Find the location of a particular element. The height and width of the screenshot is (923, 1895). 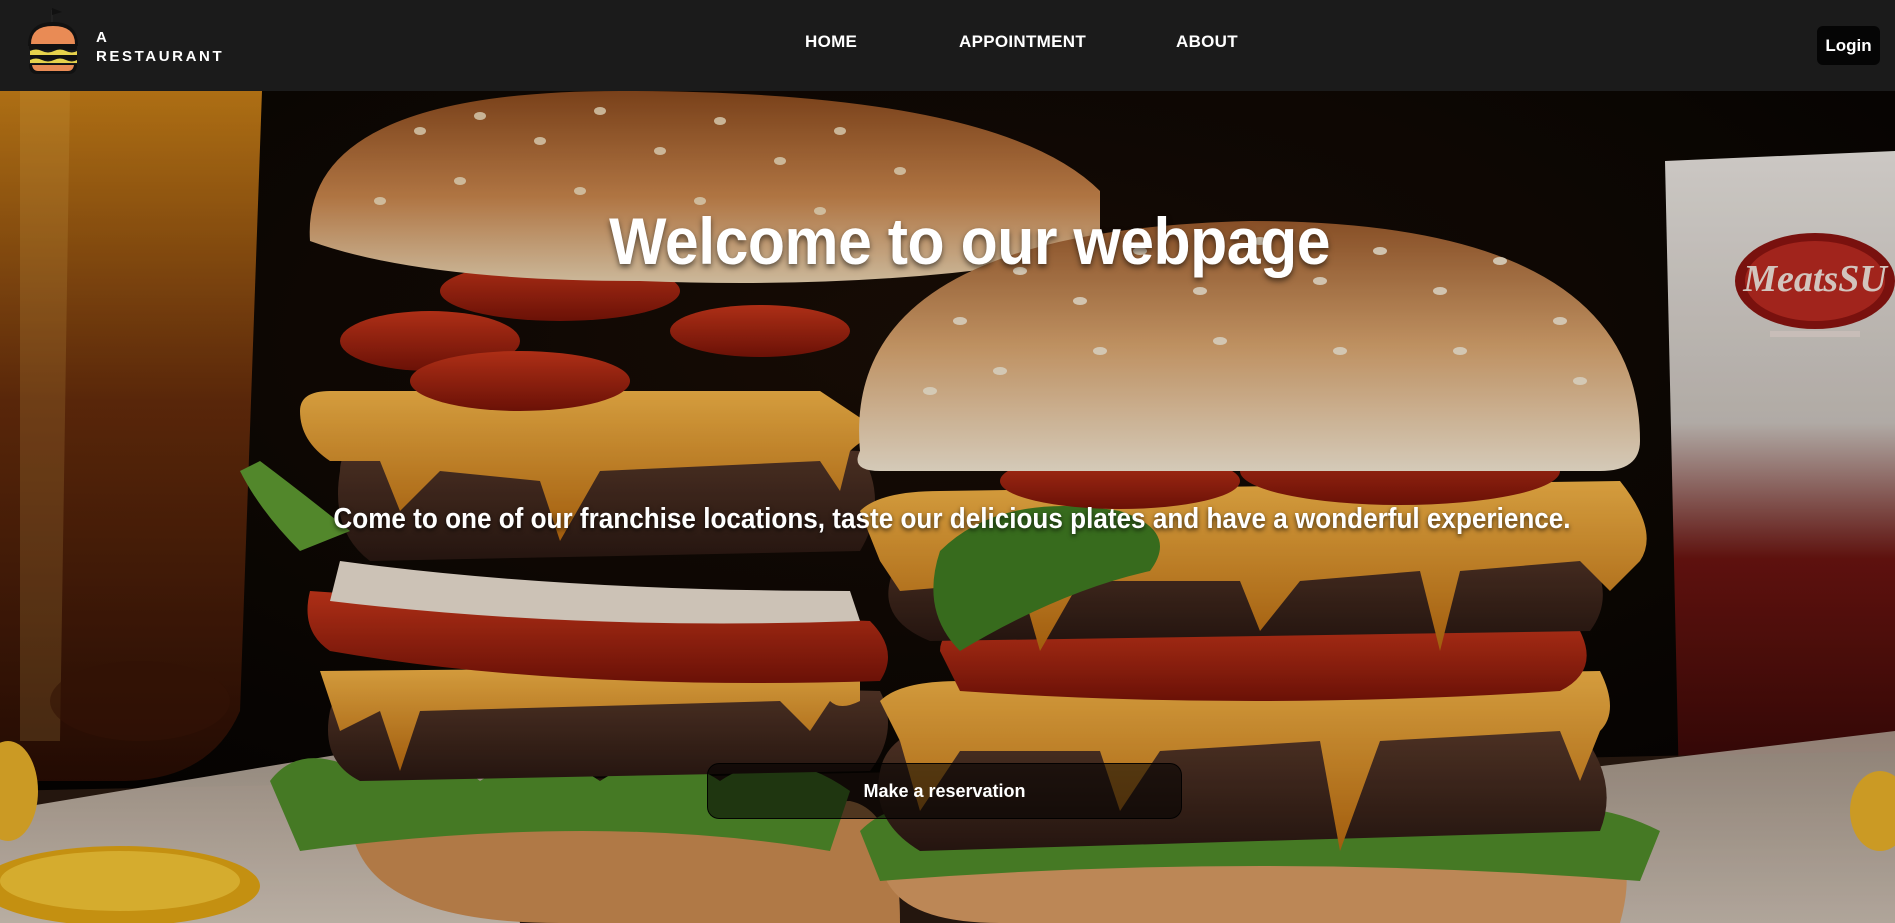

make-reservation-button: Make a reservation is located at coordinates (944, 791).